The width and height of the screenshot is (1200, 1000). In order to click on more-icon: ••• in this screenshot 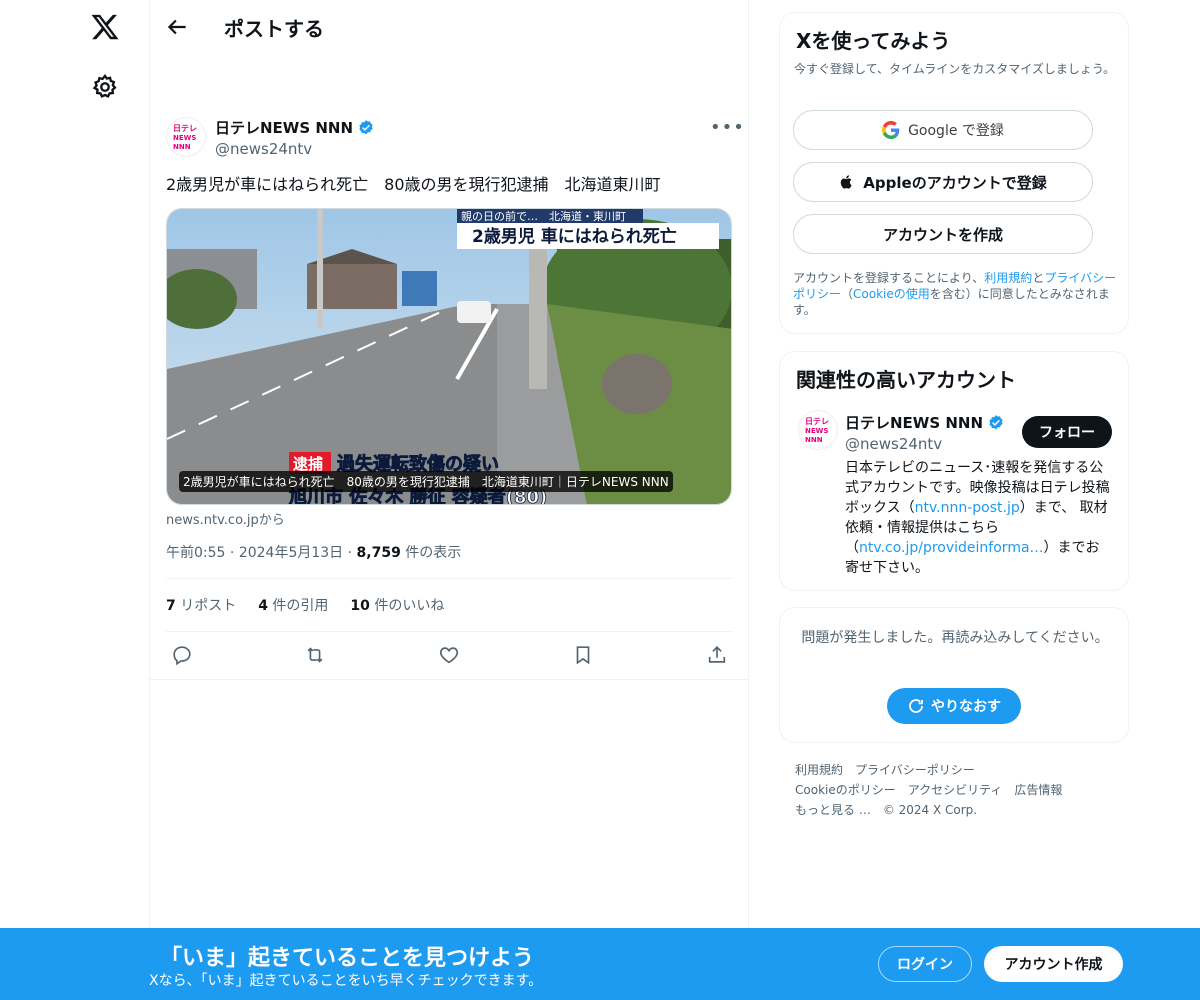, I will do `click(727, 127)`.